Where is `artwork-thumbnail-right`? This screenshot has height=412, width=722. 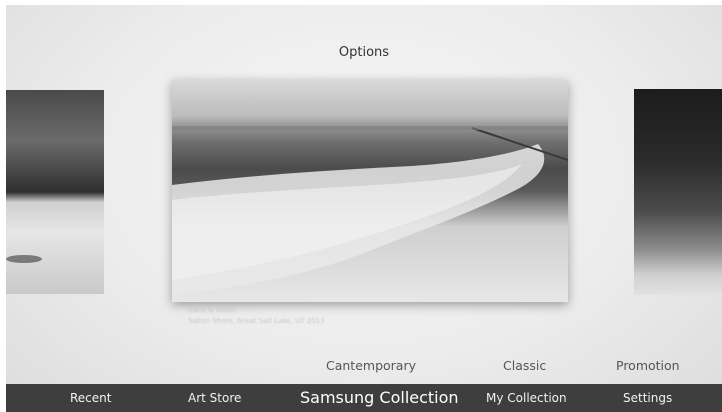 artwork-thumbnail-right is located at coordinates (678, 192).